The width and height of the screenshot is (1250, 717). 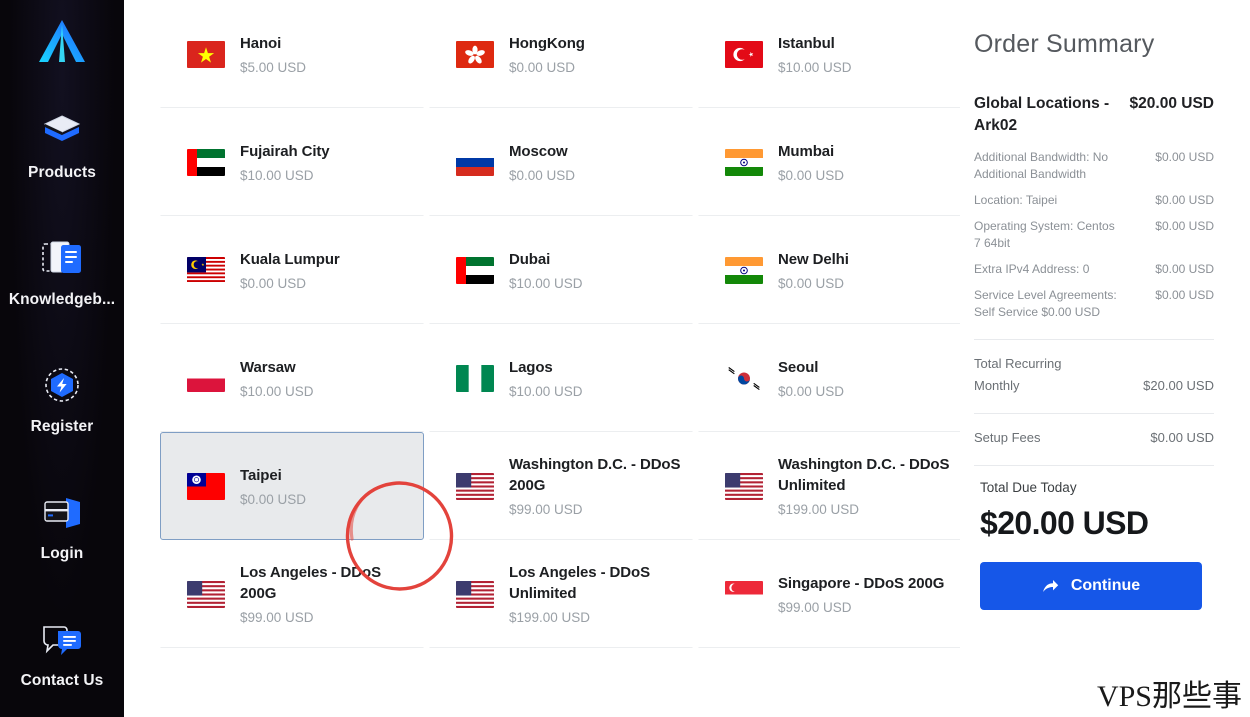 I want to click on sidebar-item-label: Products, so click(x=62, y=172).